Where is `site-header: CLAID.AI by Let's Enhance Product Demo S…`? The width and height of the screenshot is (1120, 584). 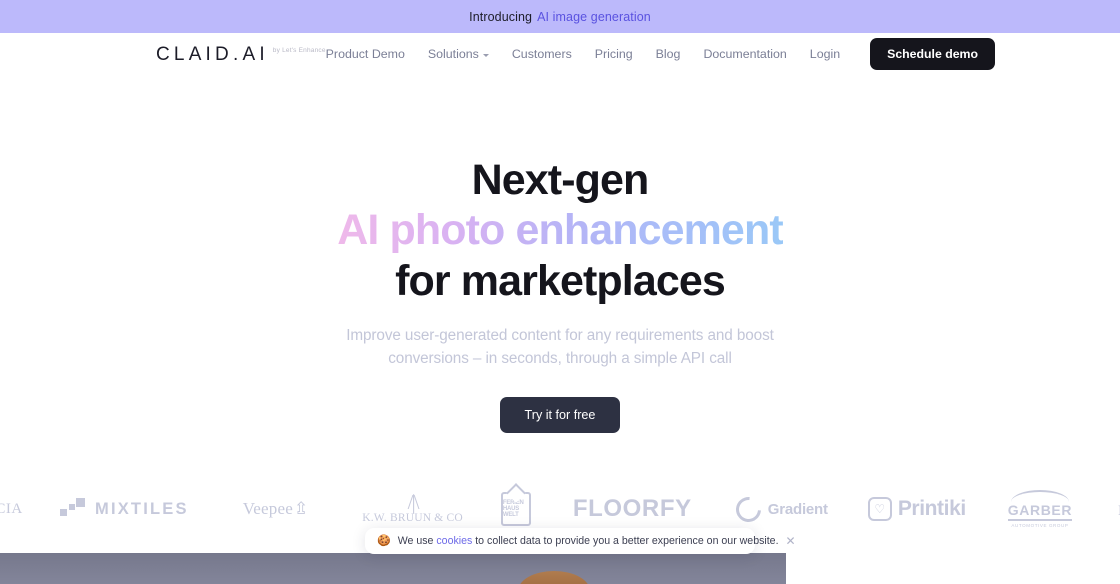
site-header: CLAID.AI by Let's Enhance Product Demo S… is located at coordinates (560, 54).